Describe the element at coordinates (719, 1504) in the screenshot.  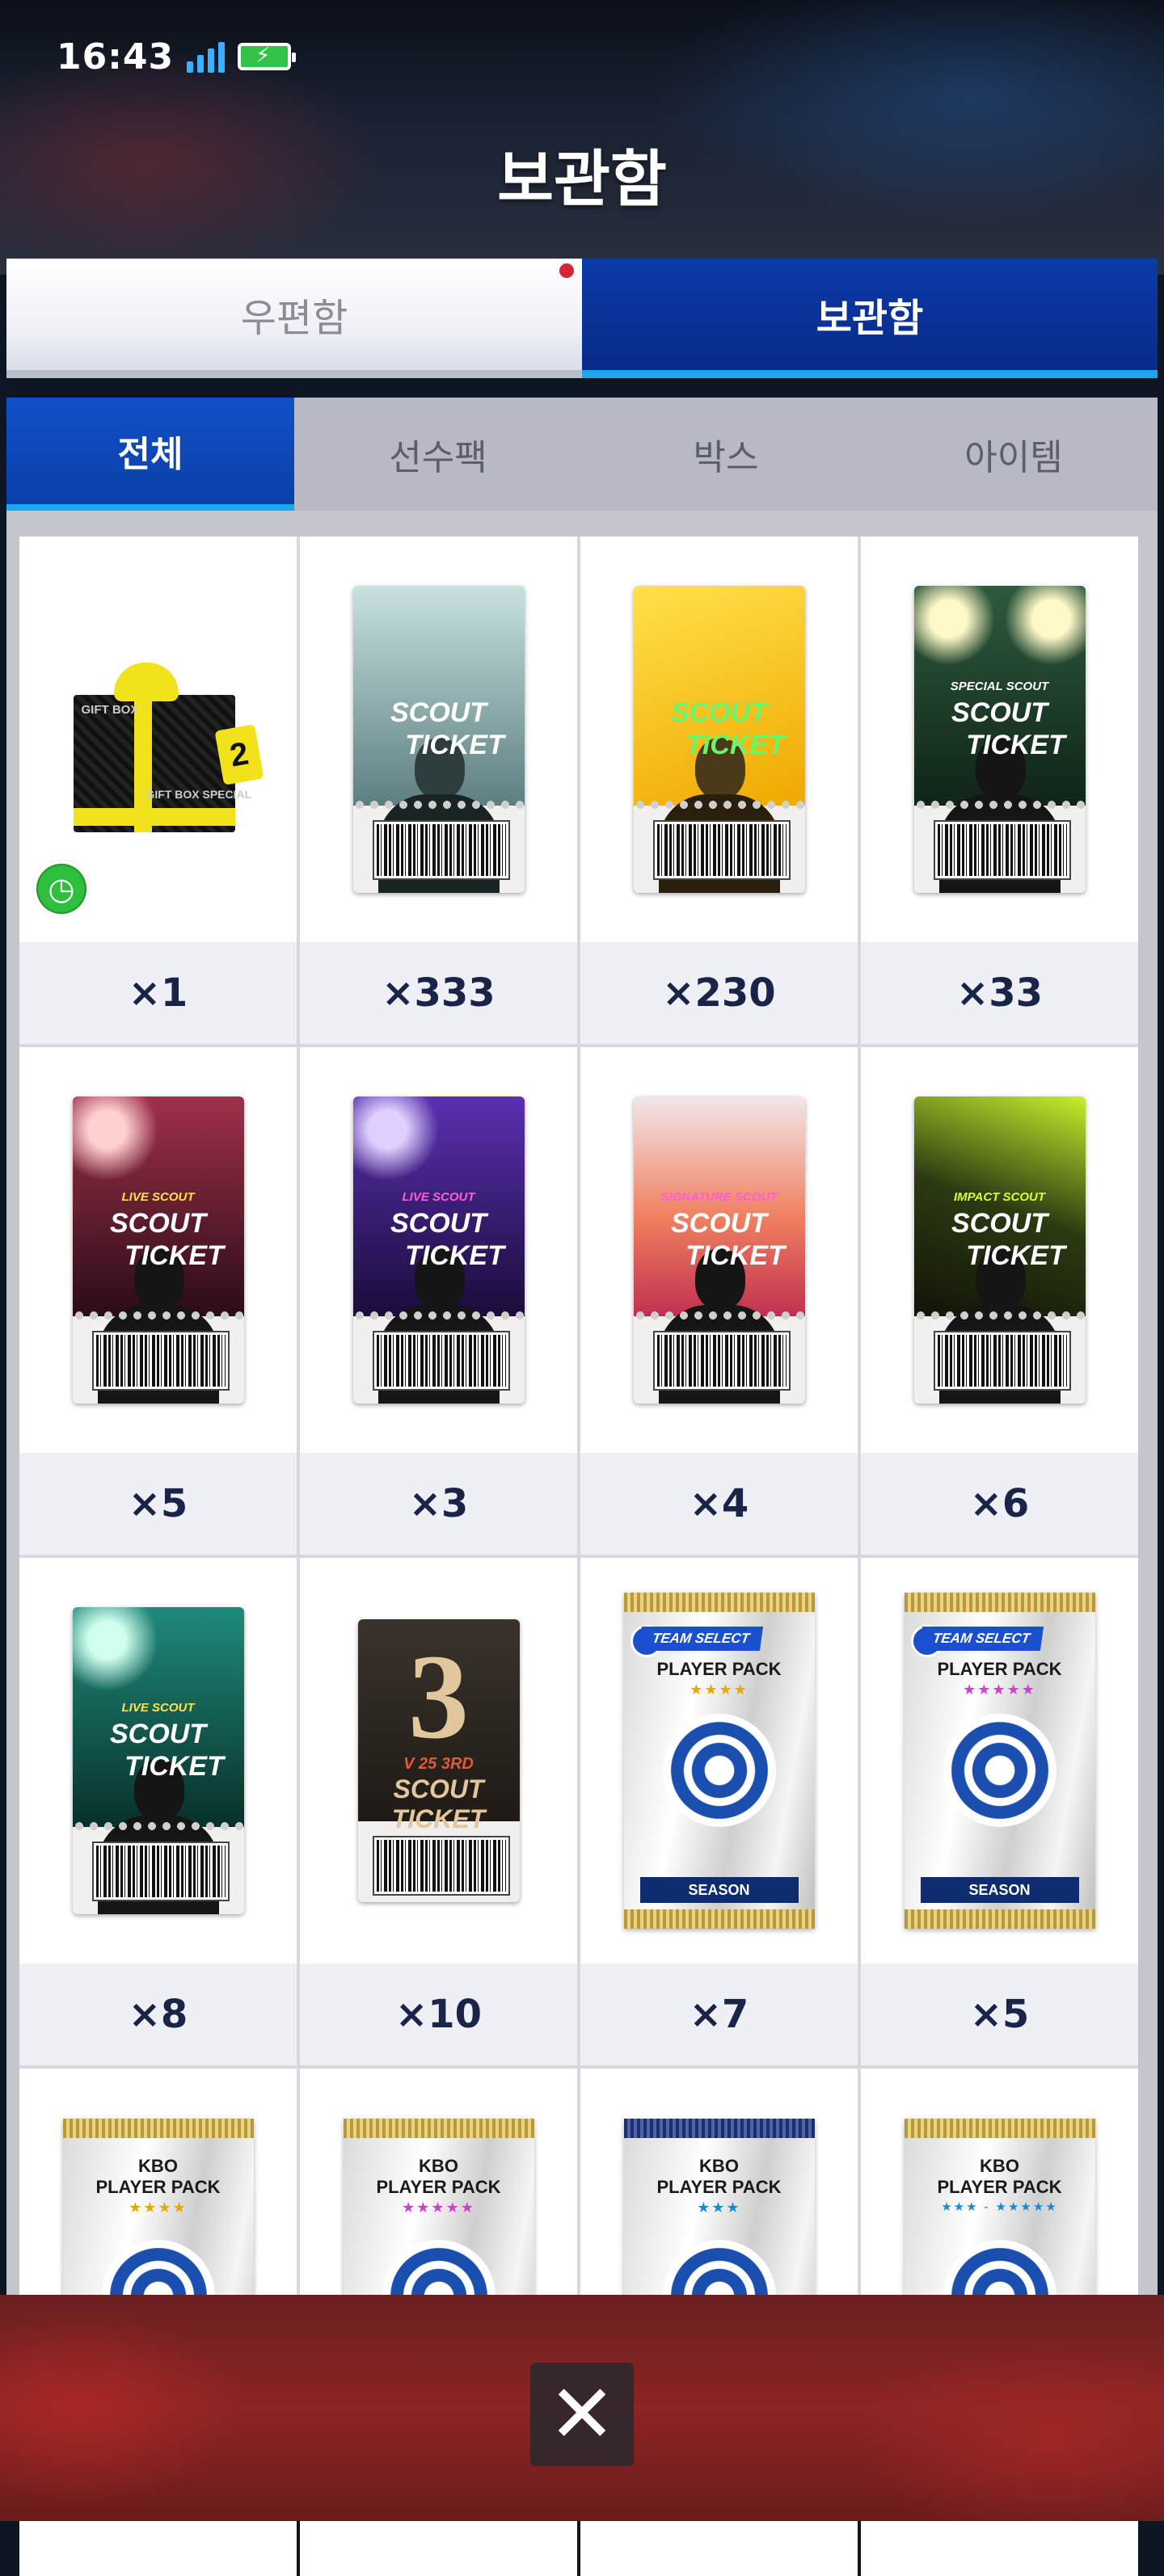
I see `item-count: ×4` at that location.